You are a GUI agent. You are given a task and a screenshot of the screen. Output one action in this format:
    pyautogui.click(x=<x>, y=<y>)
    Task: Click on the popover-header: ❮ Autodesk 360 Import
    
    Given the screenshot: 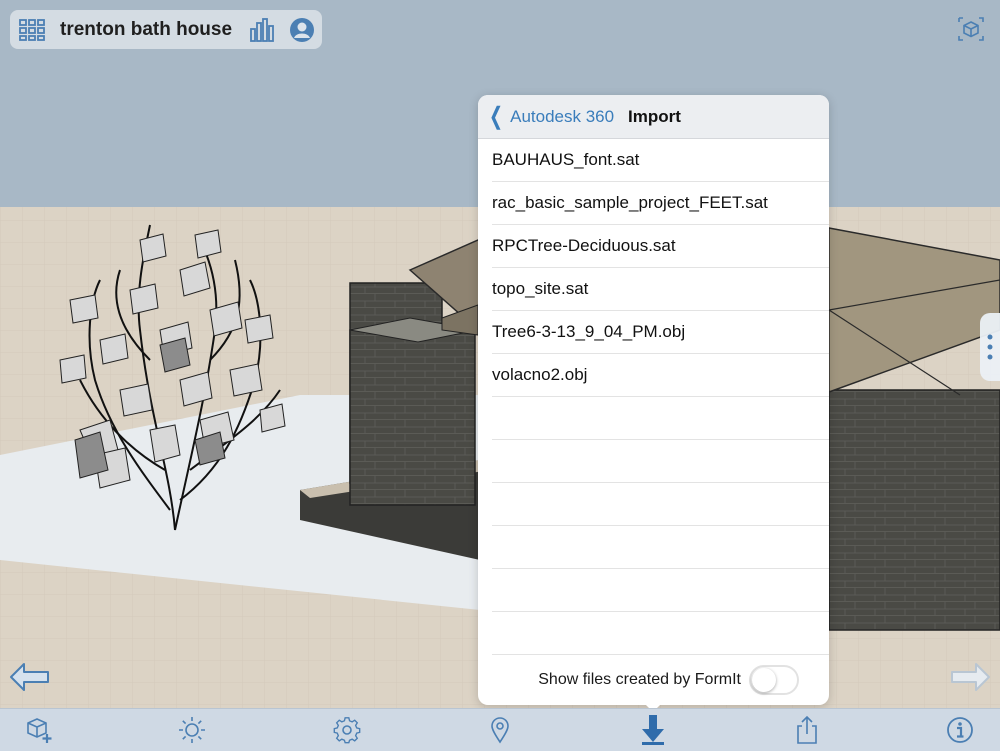 What is the action you would take?
    pyautogui.click(x=653, y=117)
    